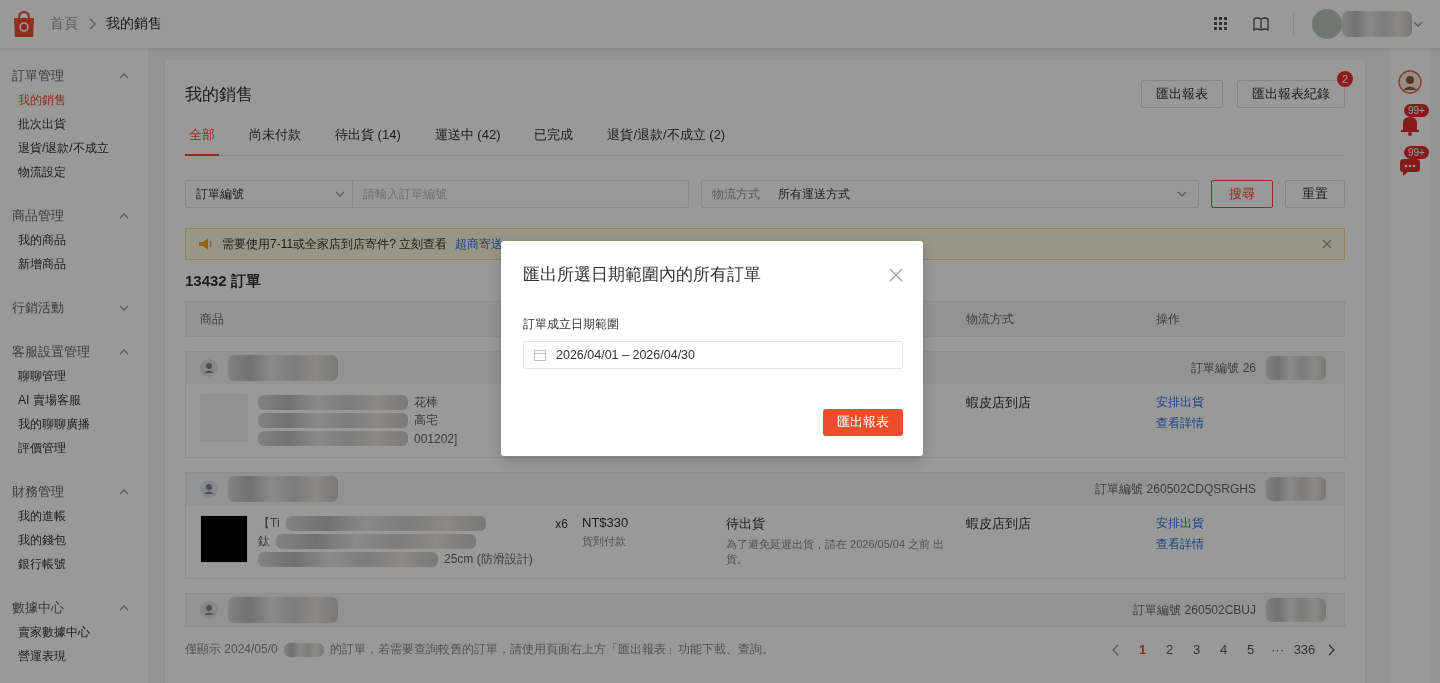 This screenshot has width=1440, height=683. Describe the element at coordinates (1221, 24) in the screenshot. I see `apps-grid-icon` at that location.